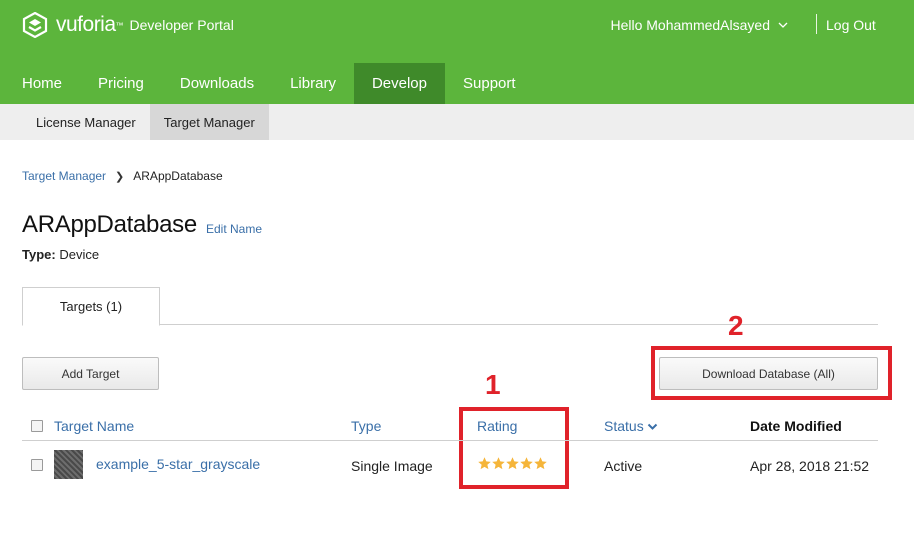 Image resolution: width=914 pixels, height=547 pixels. What do you see at coordinates (457, 122) in the screenshot?
I see `sub-nav: License Manager Target Manager` at bounding box center [457, 122].